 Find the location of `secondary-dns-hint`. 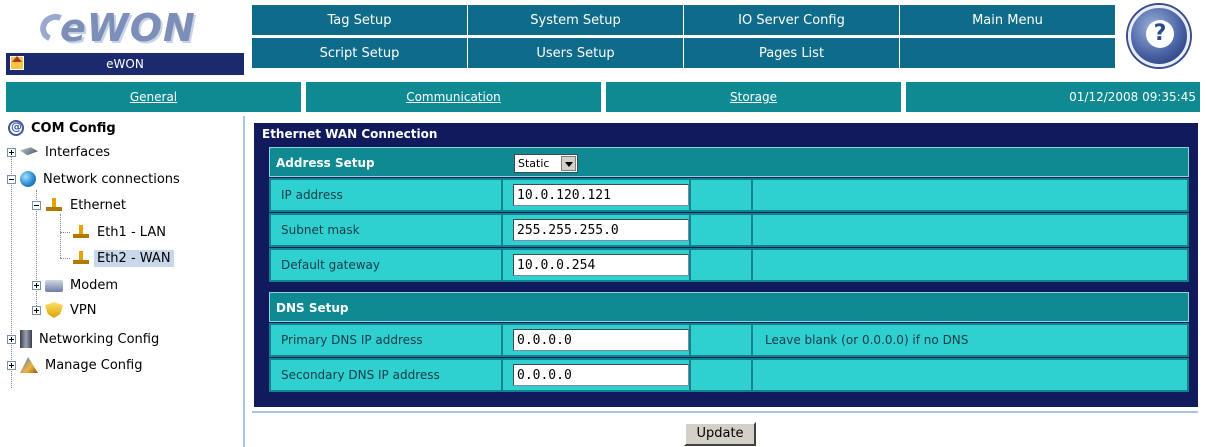

secondary-dns-hint is located at coordinates (970, 375).